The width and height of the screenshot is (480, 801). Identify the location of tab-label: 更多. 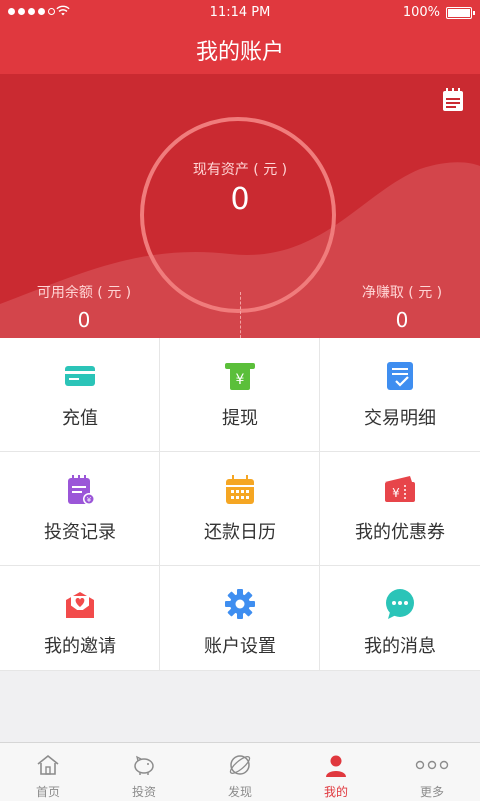
(431, 792).